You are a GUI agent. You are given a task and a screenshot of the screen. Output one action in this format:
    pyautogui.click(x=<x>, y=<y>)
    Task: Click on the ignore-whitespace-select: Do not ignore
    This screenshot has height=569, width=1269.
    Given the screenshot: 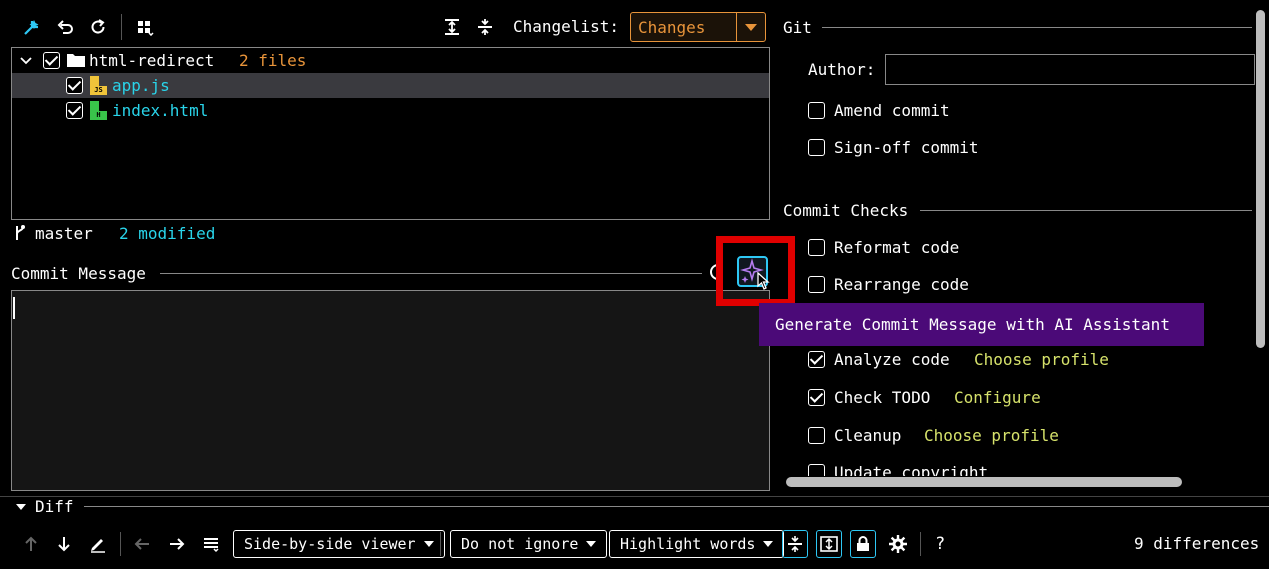 What is the action you would take?
    pyautogui.click(x=529, y=544)
    